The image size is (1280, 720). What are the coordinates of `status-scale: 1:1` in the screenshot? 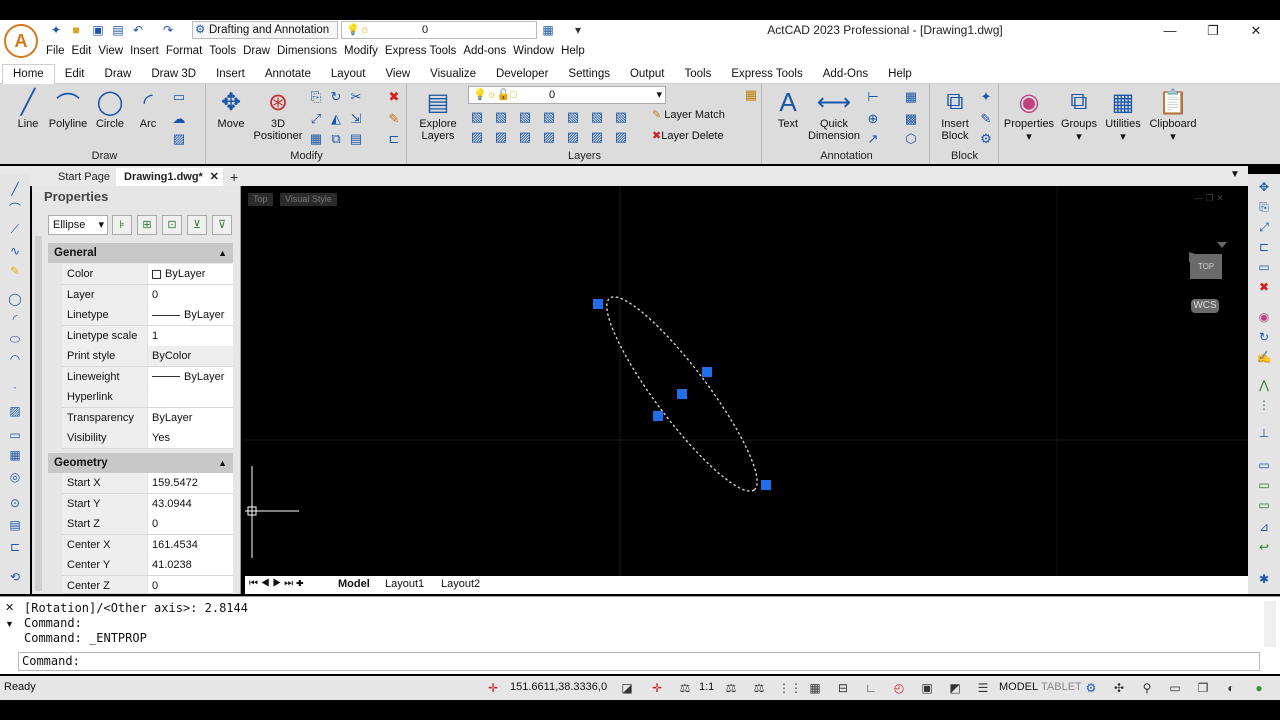 It's located at (706, 687).